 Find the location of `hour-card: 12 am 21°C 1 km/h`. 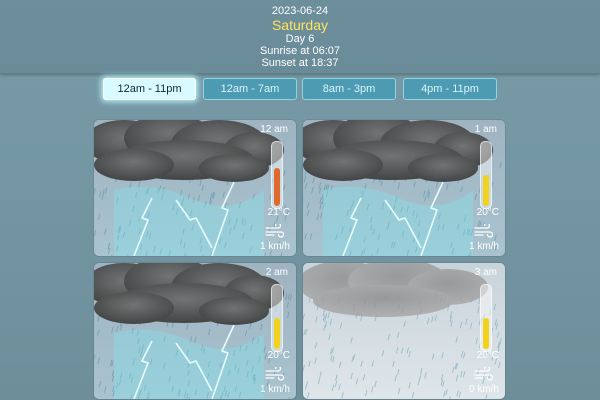

hour-card: 12 am 21°C 1 km/h is located at coordinates (195, 188).